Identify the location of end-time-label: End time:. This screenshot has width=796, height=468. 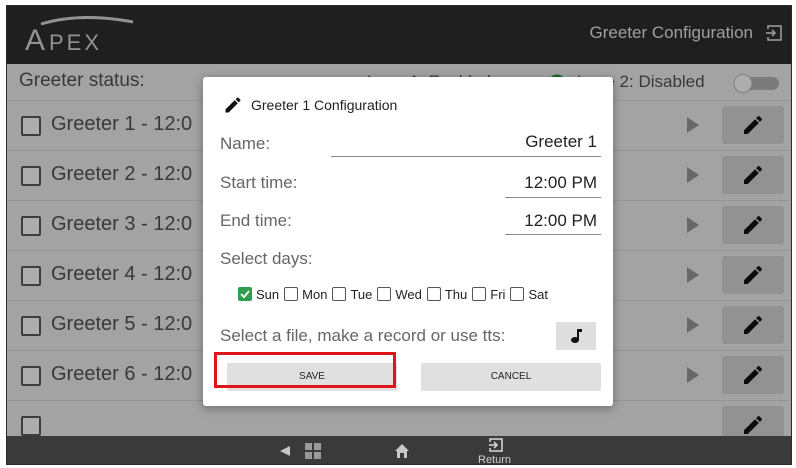
(256, 220).